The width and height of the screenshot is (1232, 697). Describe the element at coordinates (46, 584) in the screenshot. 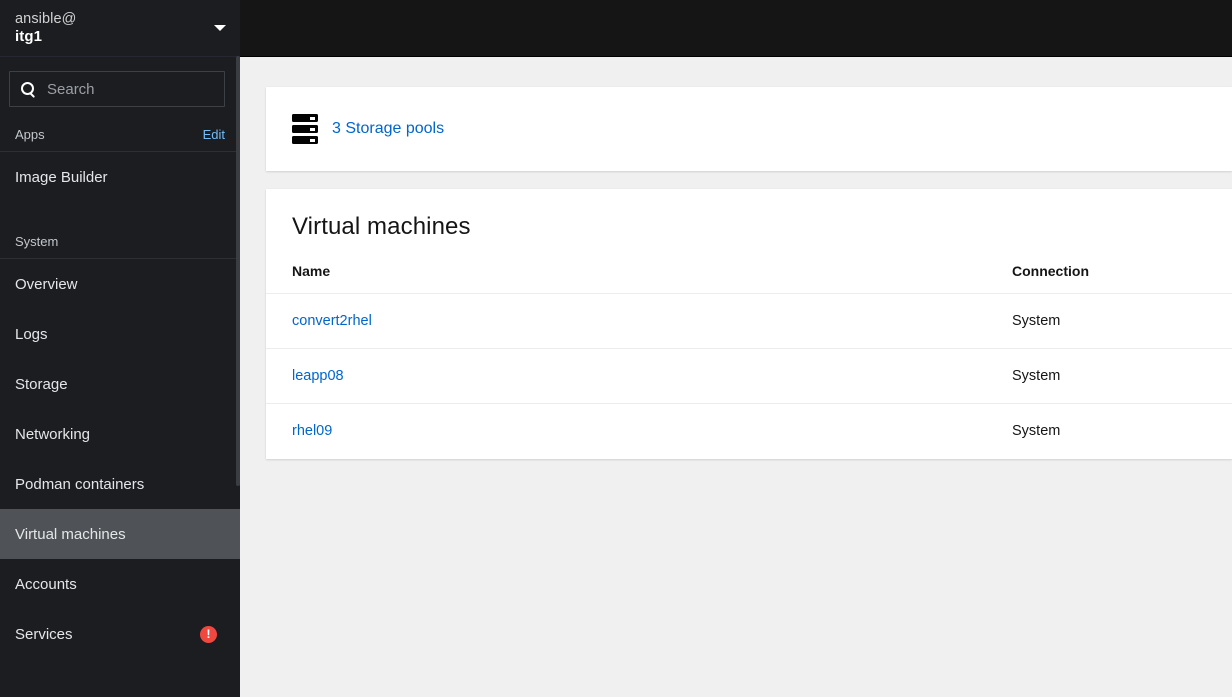

I see `sidebar-item-label: Accounts` at that location.